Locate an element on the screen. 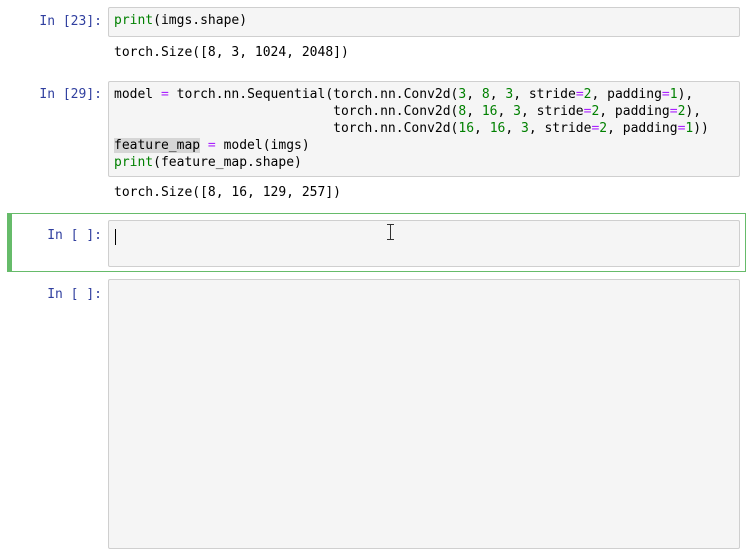 This screenshot has width=750, height=549. code-line: print(feature_map.shape) is located at coordinates (208, 162).